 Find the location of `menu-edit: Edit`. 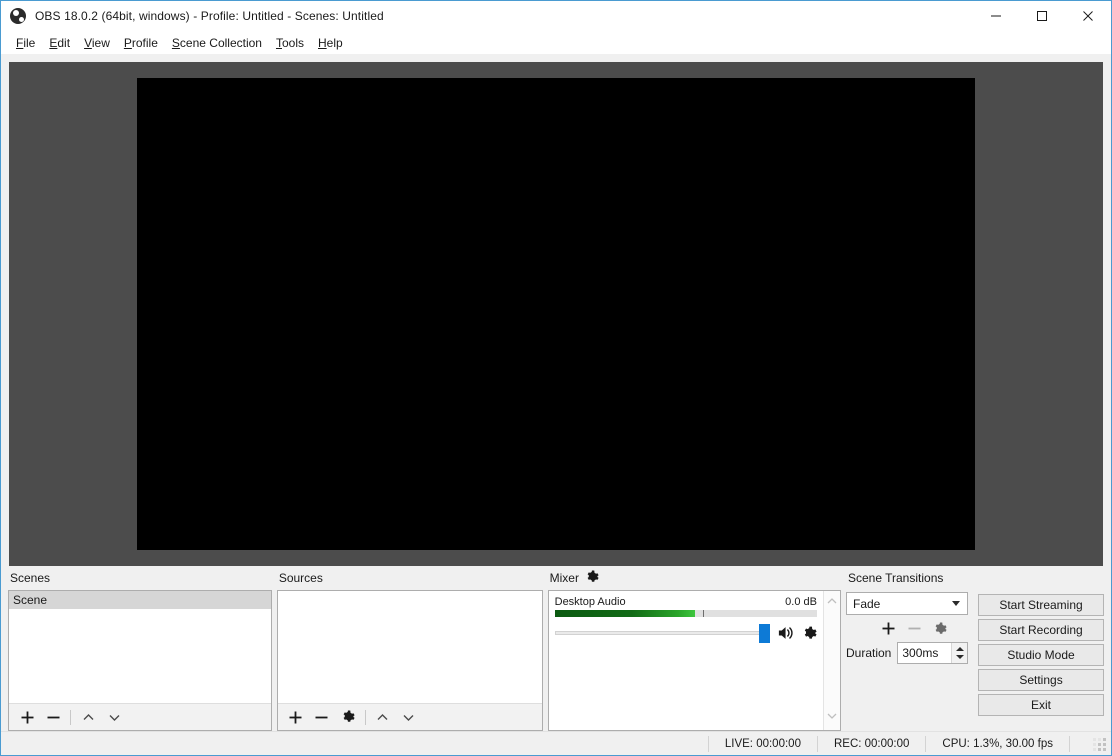

menu-edit: Edit is located at coordinates (59, 43).